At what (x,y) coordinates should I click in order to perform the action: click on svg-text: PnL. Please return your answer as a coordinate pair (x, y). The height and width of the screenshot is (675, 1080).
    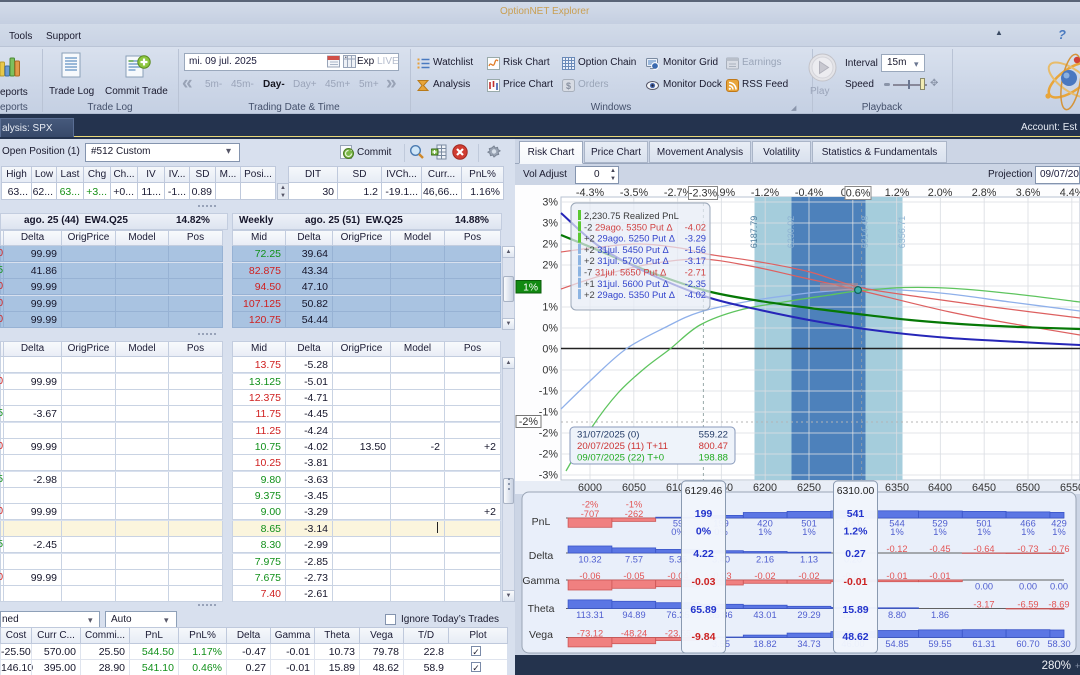
    Looking at the image, I should click on (541, 522).